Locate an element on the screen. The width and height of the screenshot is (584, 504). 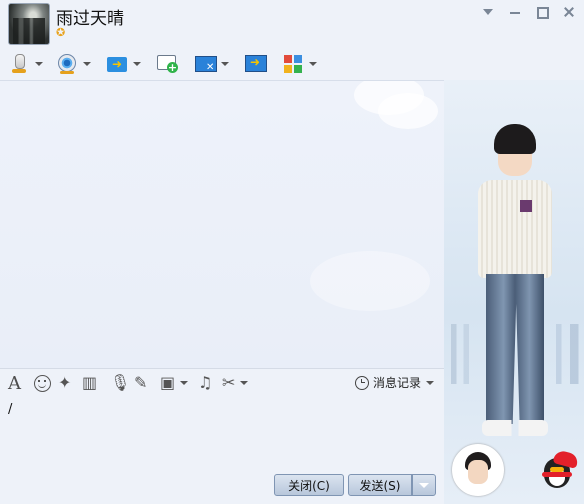
create-discussion-button is located at coordinates (167, 64).